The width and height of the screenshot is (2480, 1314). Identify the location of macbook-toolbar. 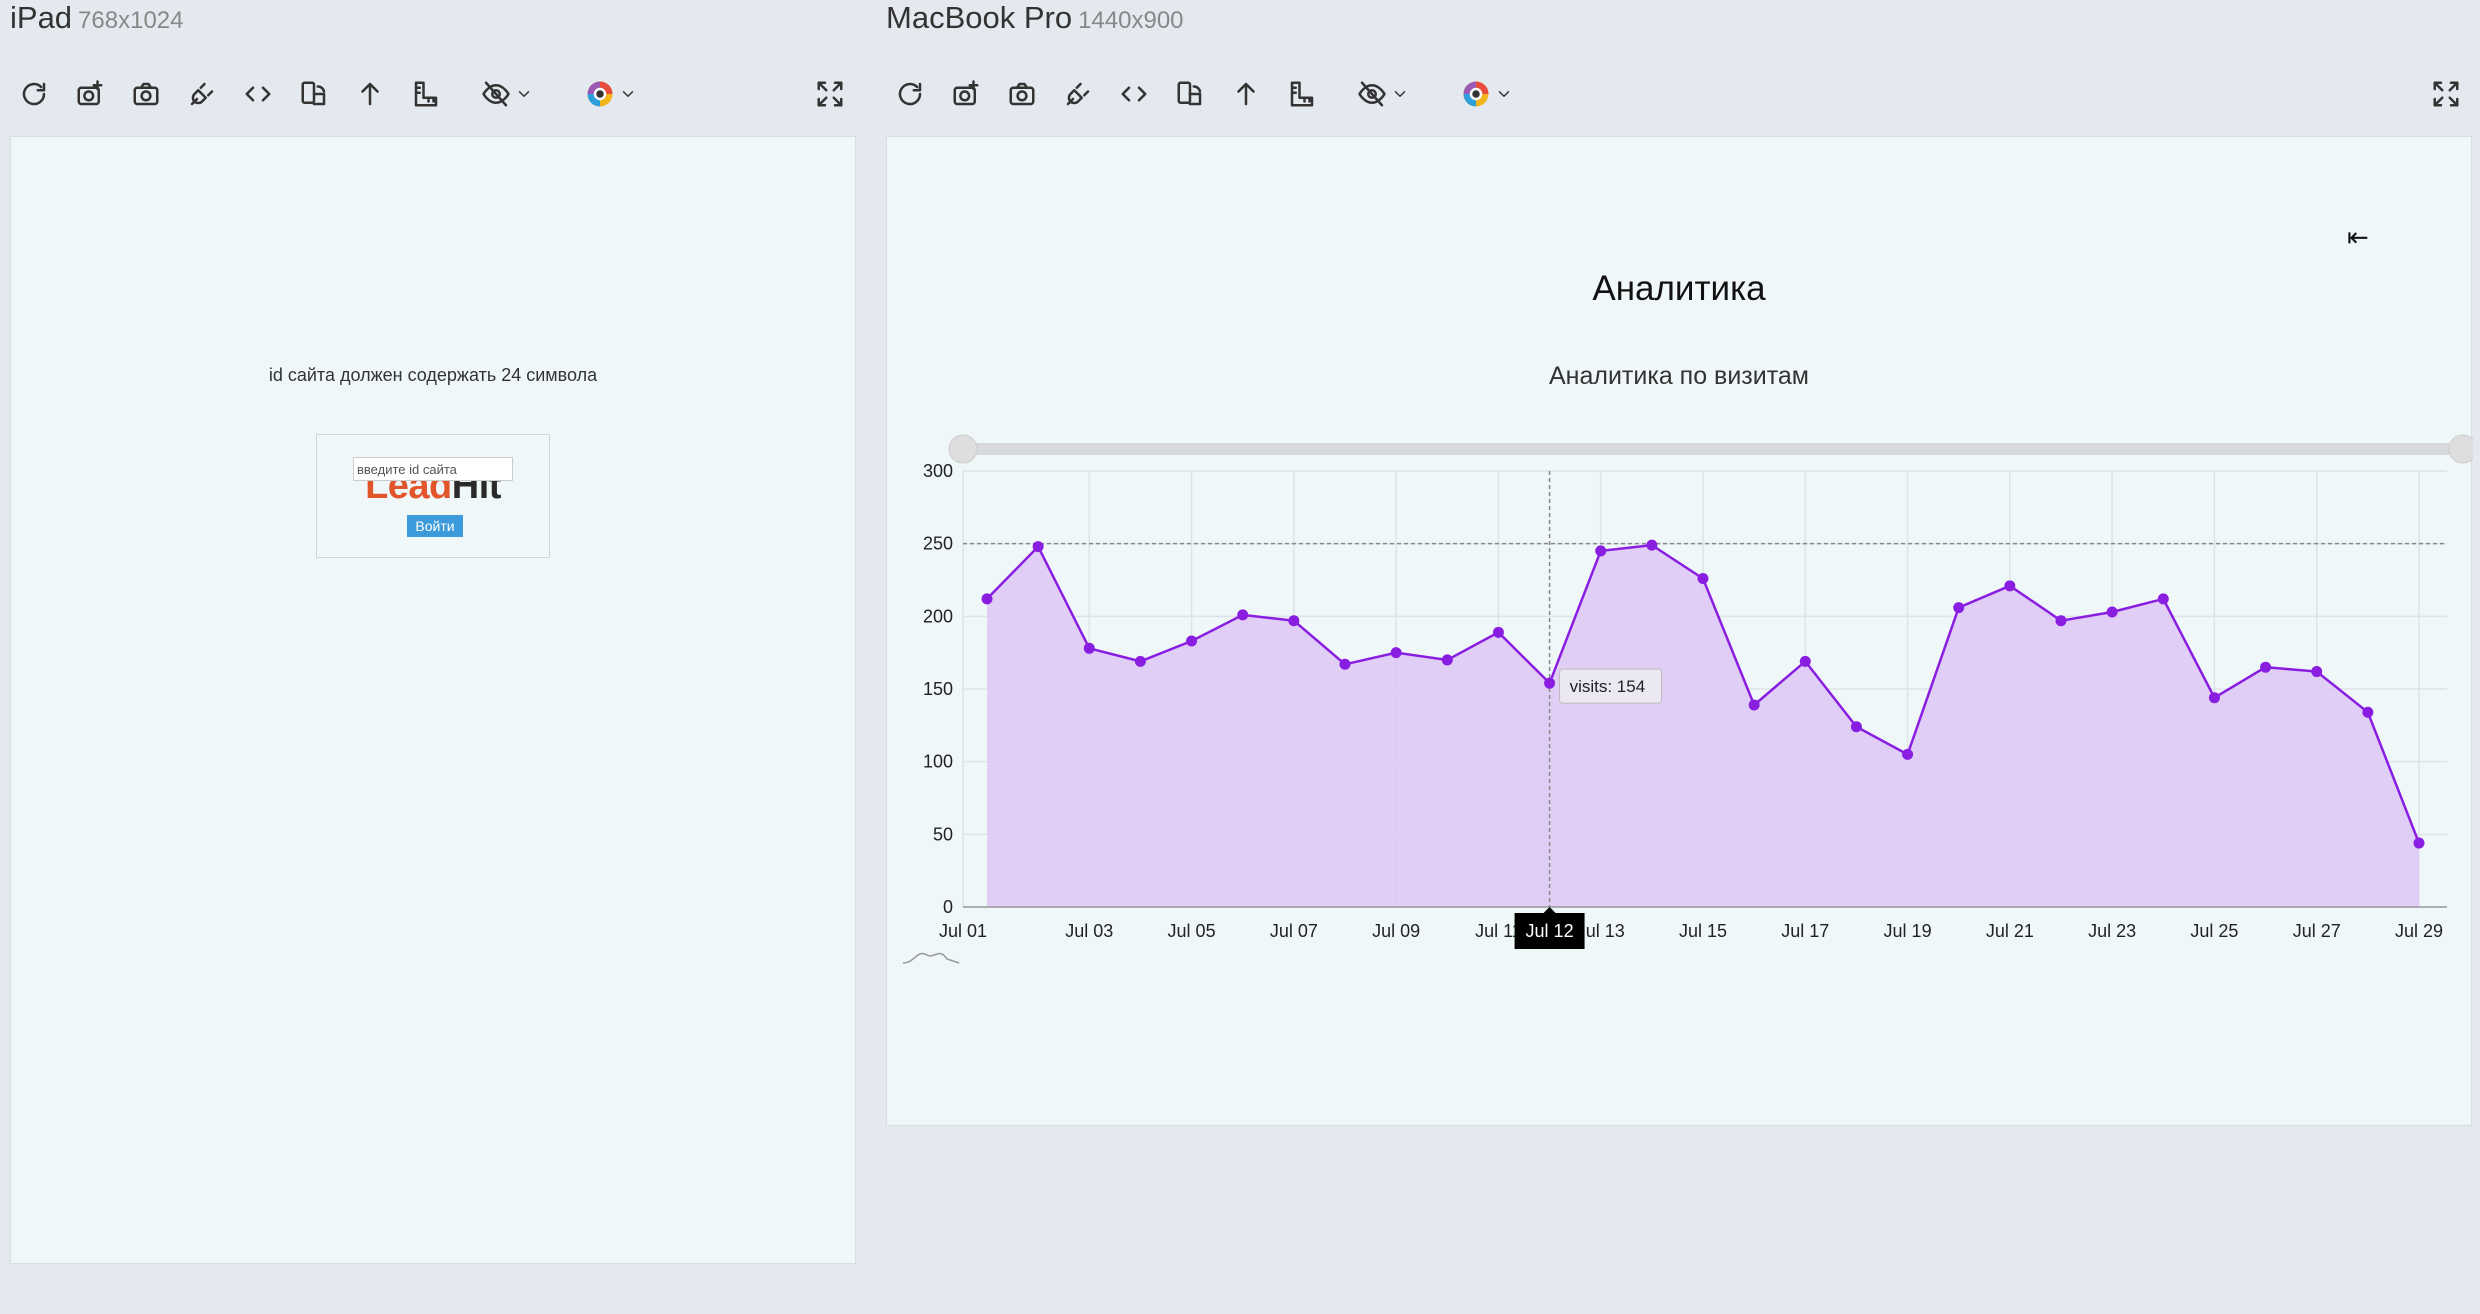
(1217, 94).